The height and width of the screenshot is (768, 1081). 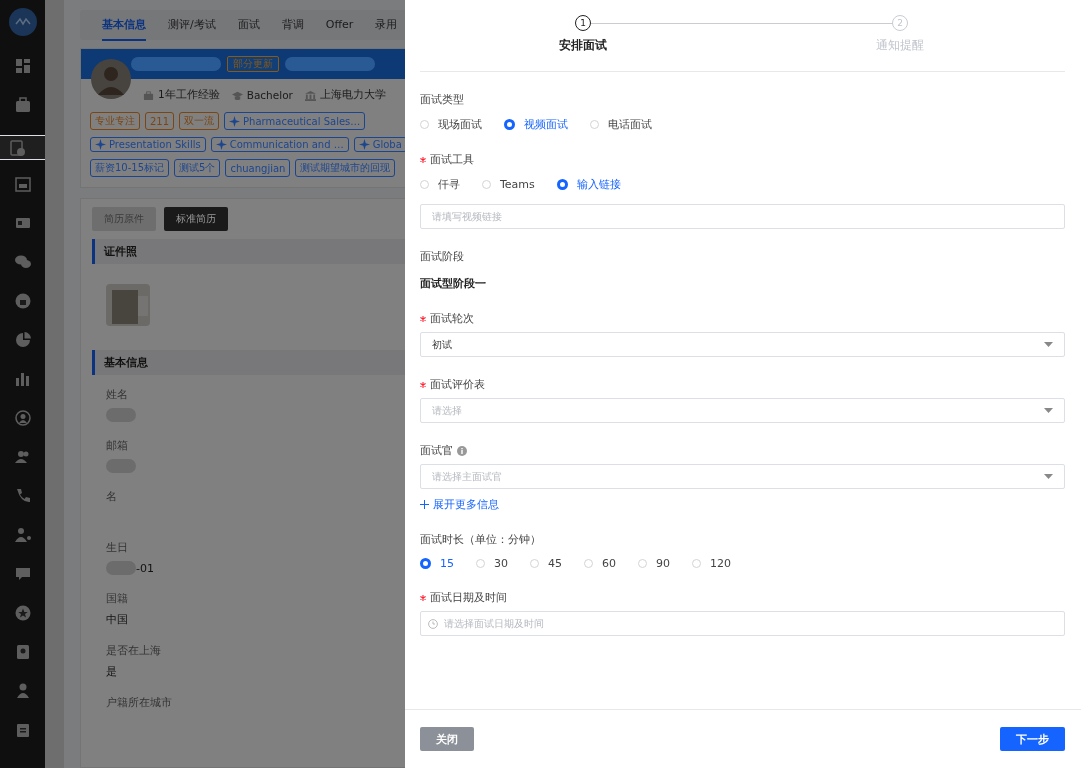 What do you see at coordinates (588, 184) in the screenshot?
I see `radio-option: 输入链接` at bounding box center [588, 184].